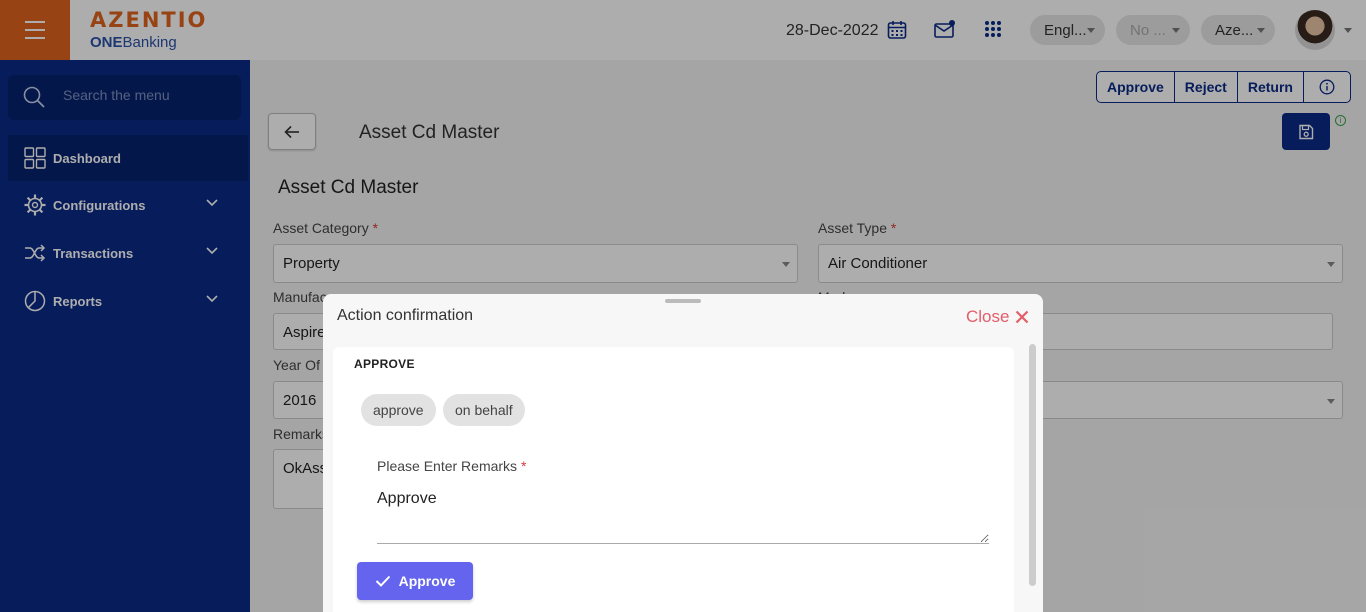 The image size is (1366, 612). Describe the element at coordinates (1022, 317) in the screenshot. I see `close-icon` at that location.